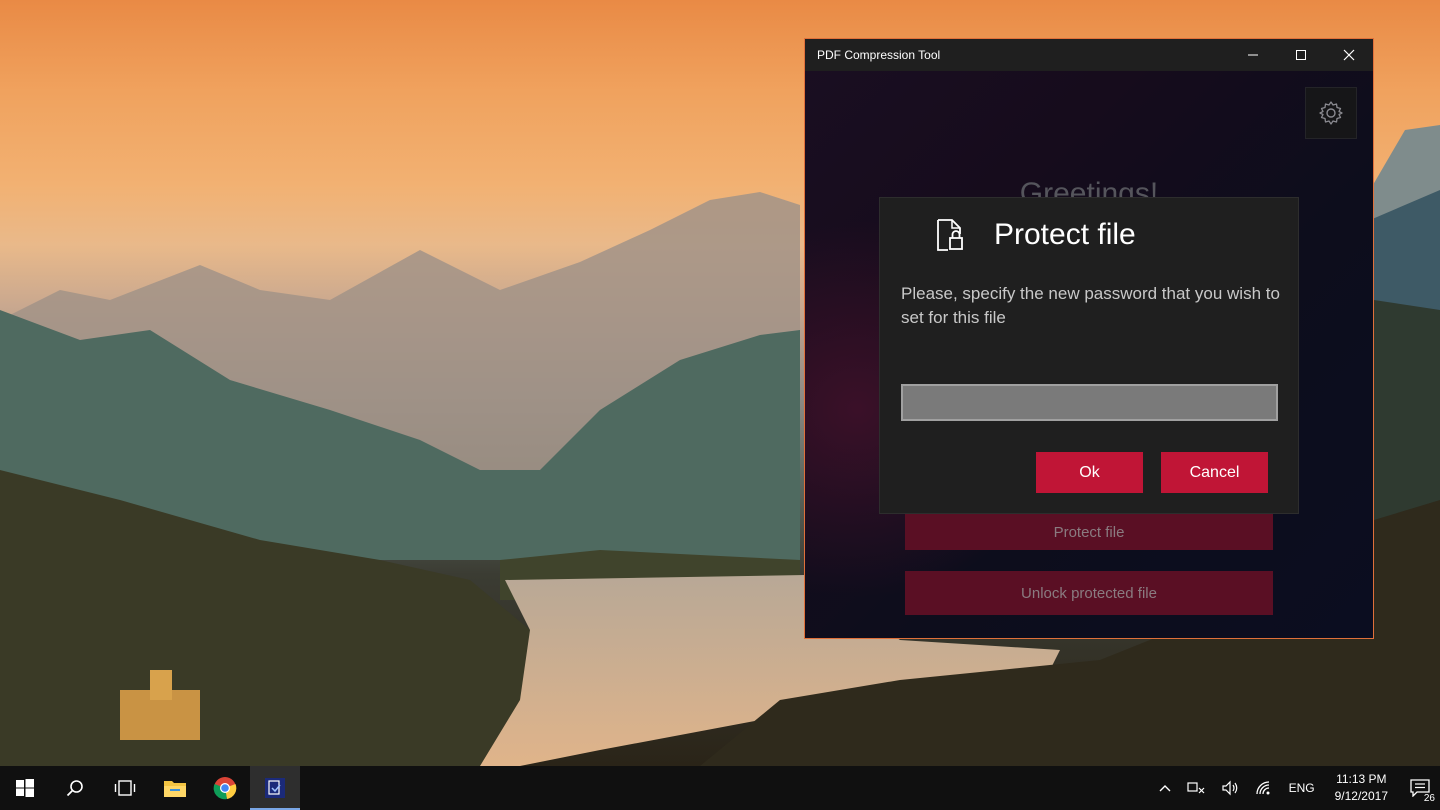 This screenshot has width=1440, height=810. I want to click on dialog-header: Protect file, so click(1035, 235).